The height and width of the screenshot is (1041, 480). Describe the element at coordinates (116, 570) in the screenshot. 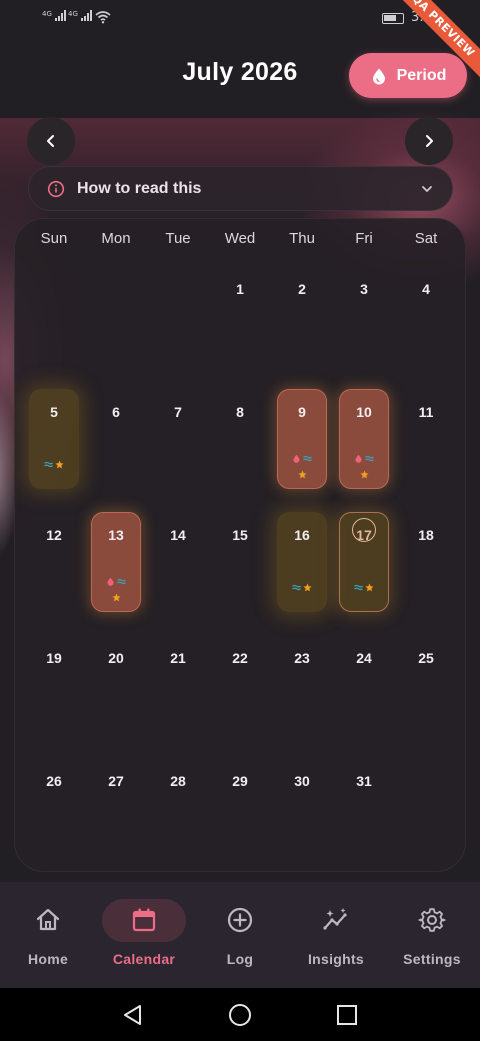

I see `calendar-day-cell: 13` at that location.